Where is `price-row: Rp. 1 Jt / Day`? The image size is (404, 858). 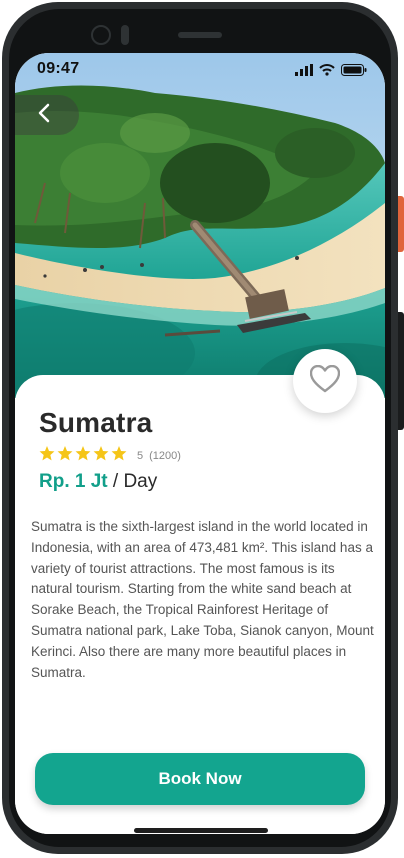
price-row: Rp. 1 Jt / Day is located at coordinates (98, 482).